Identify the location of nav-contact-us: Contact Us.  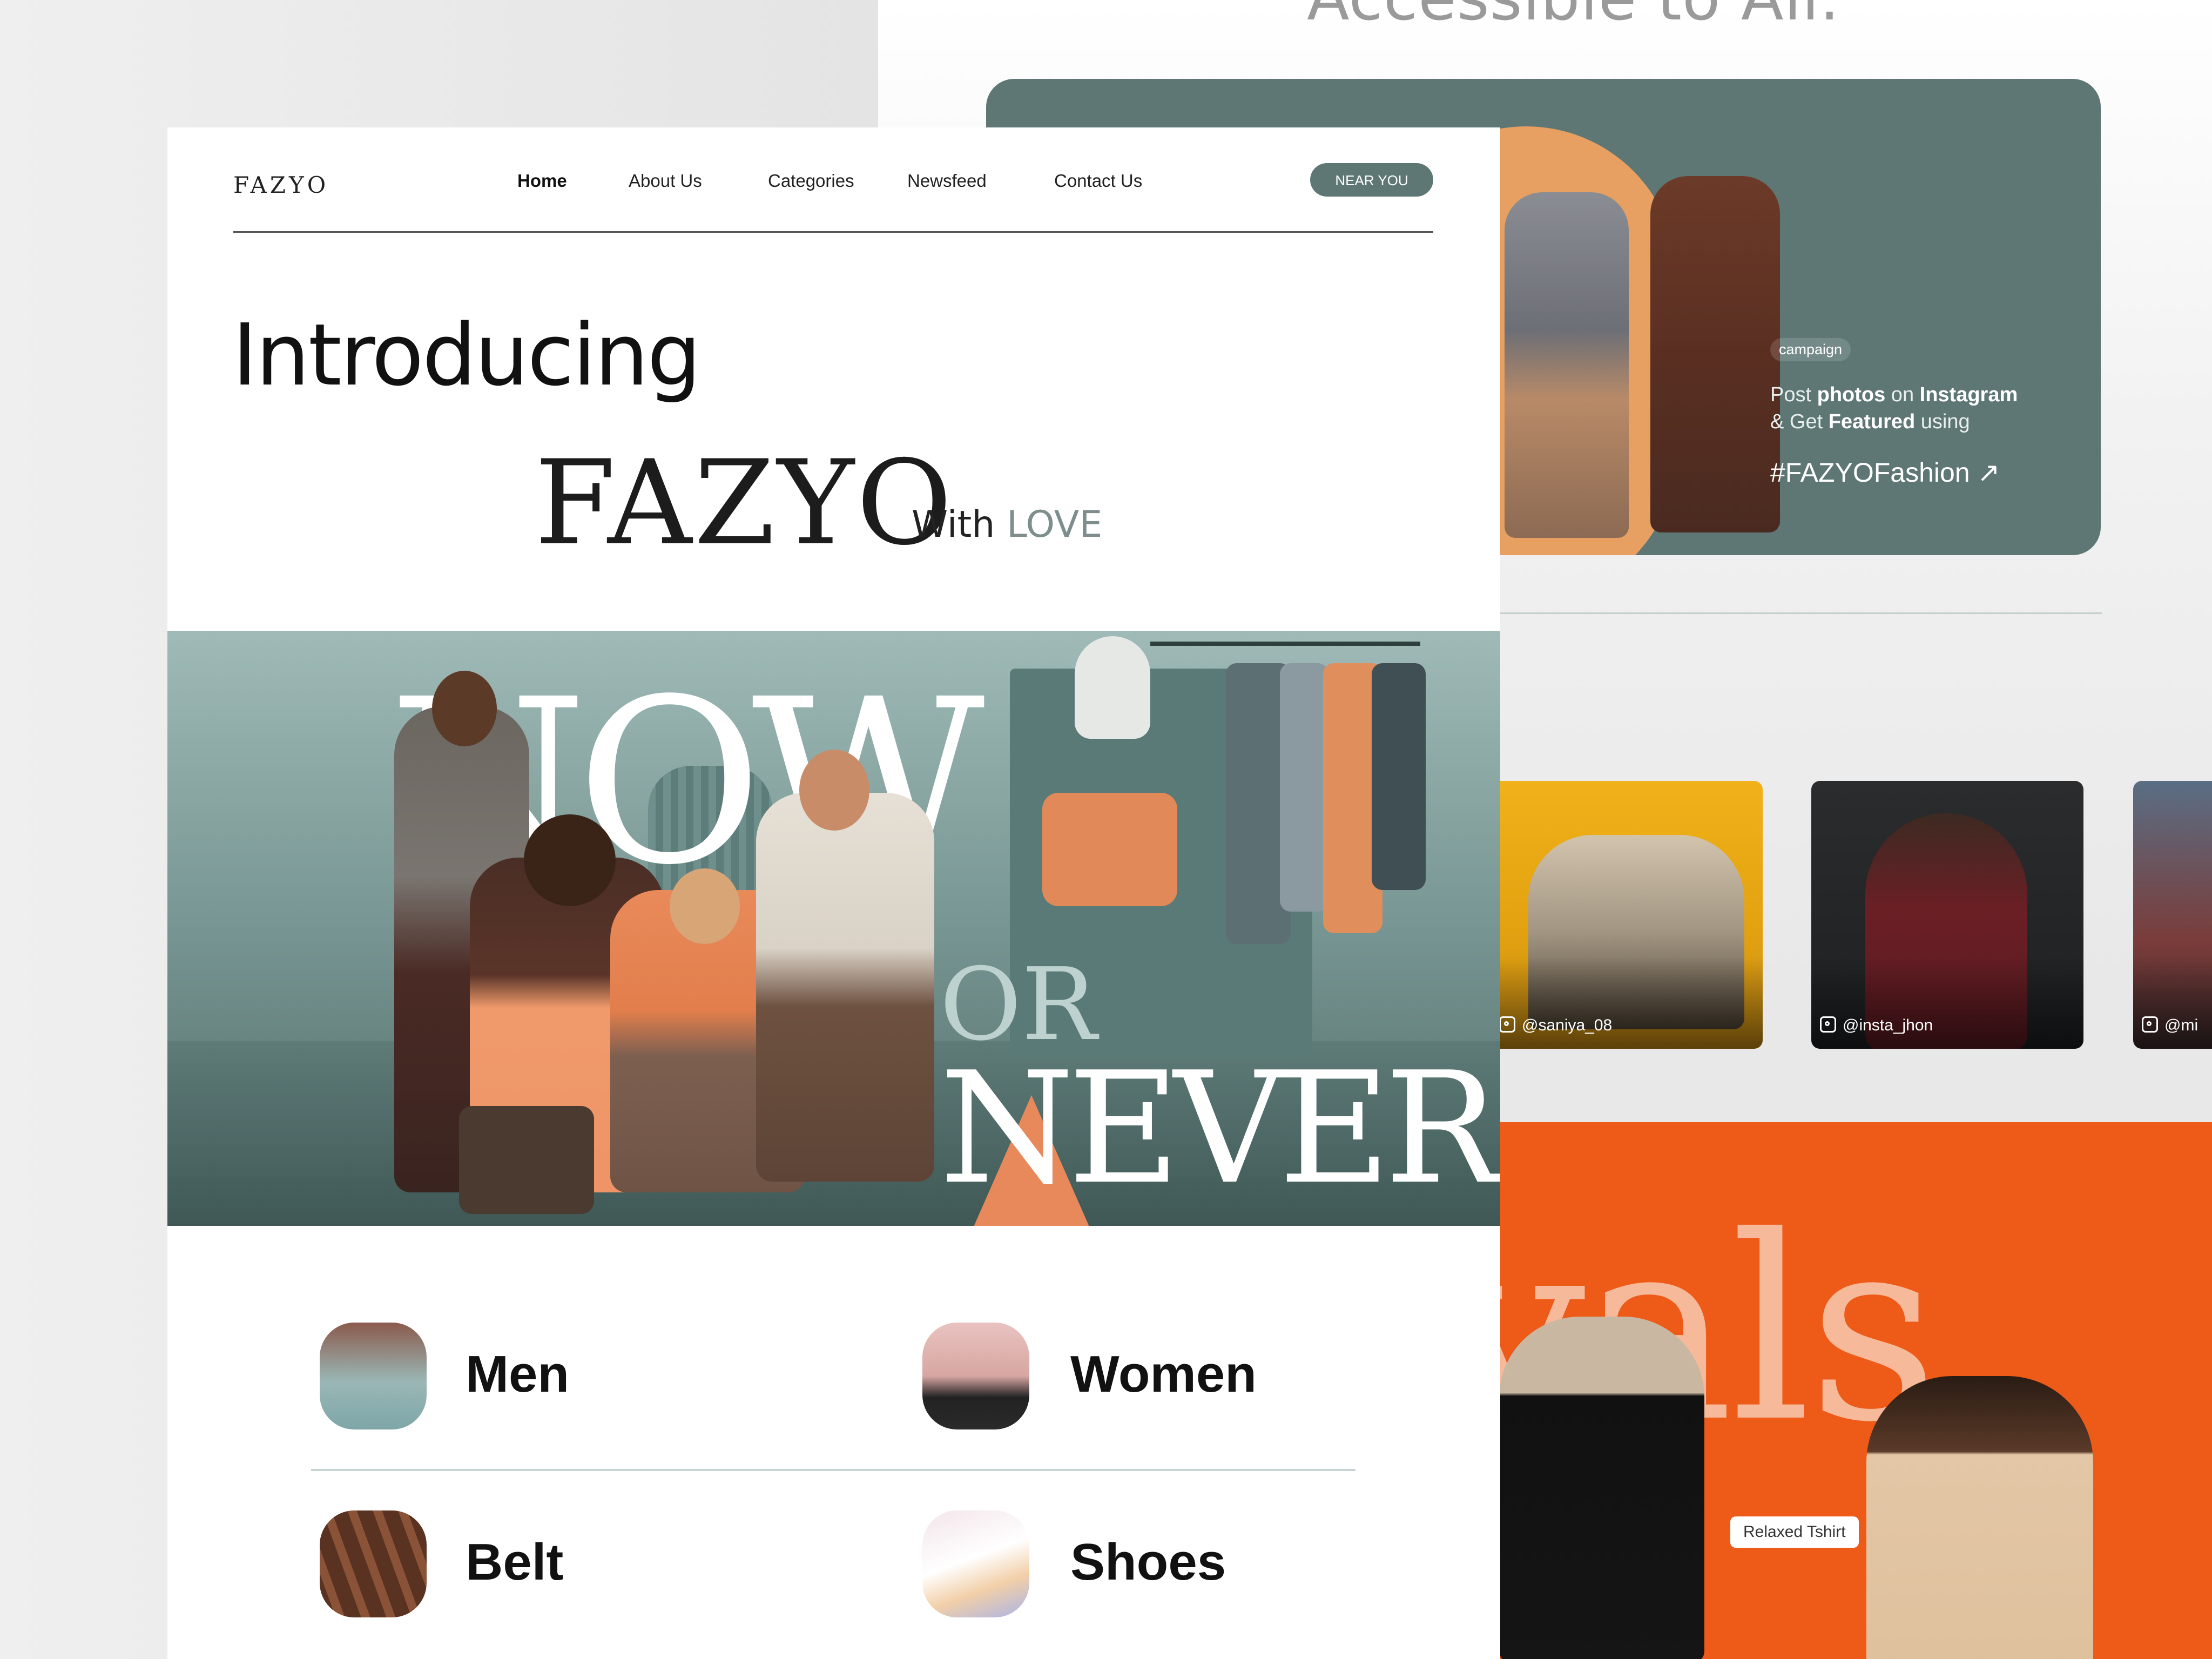
(1098, 181).